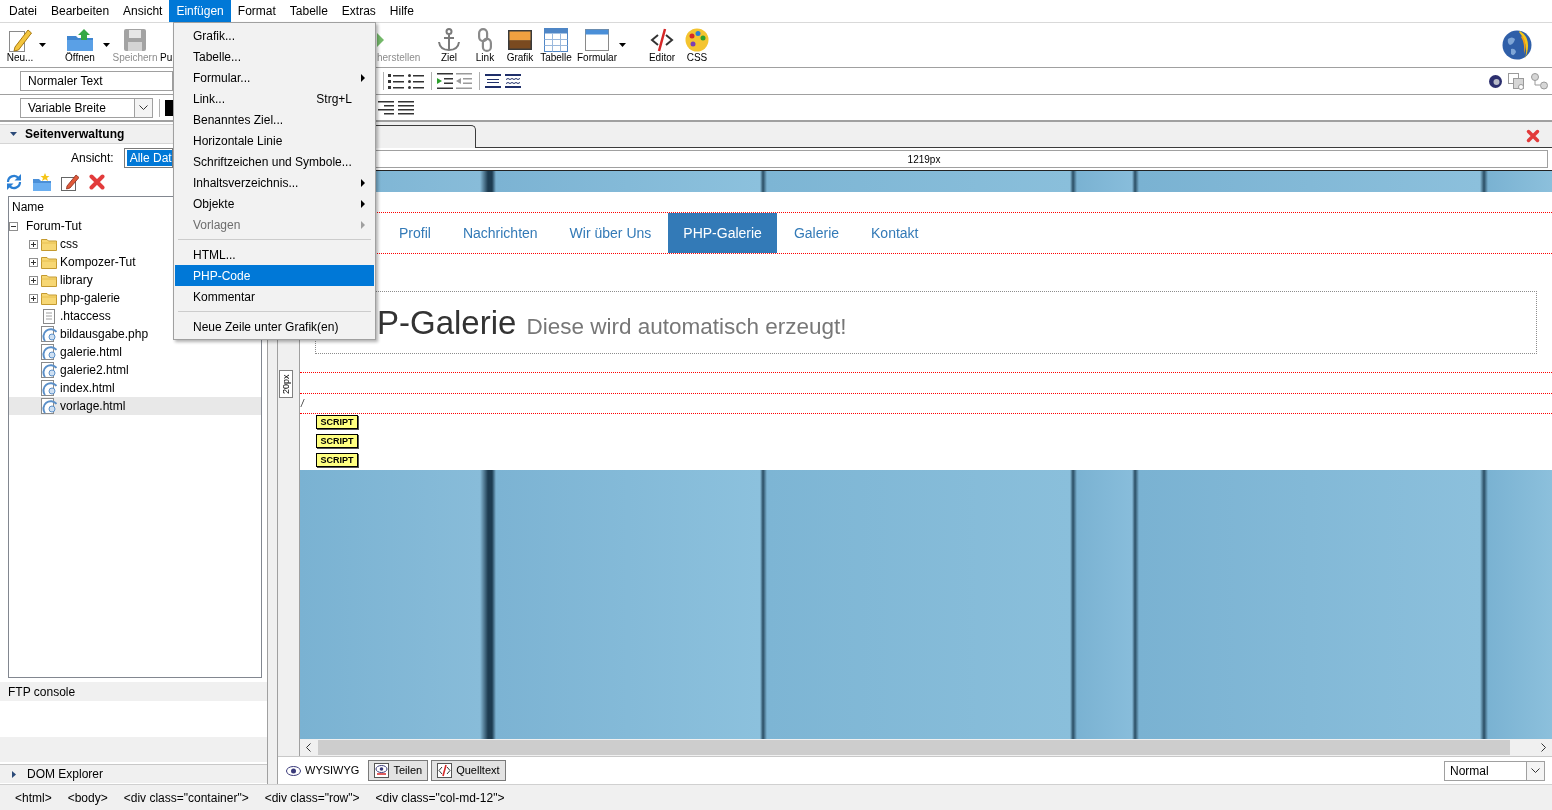  What do you see at coordinates (398, 770) in the screenshot?
I see `view-tab: Teilen` at bounding box center [398, 770].